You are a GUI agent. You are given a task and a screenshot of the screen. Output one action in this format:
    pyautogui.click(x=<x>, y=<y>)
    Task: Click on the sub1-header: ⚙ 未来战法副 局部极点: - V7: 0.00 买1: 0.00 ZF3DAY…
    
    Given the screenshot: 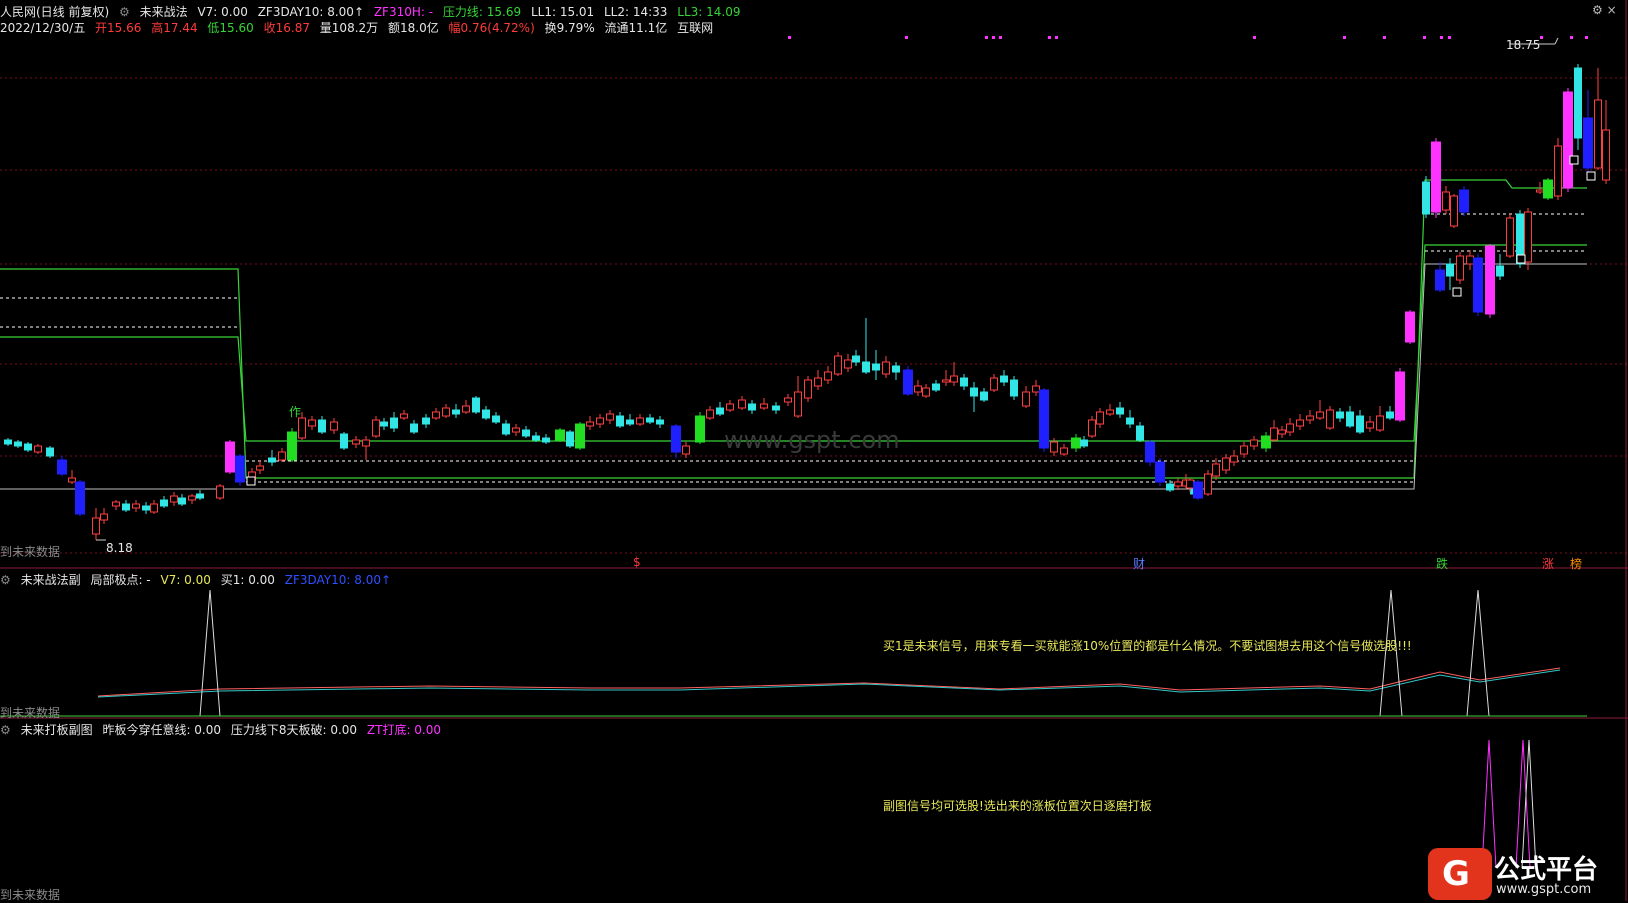 What is the action you would take?
    pyautogui.click(x=198, y=579)
    